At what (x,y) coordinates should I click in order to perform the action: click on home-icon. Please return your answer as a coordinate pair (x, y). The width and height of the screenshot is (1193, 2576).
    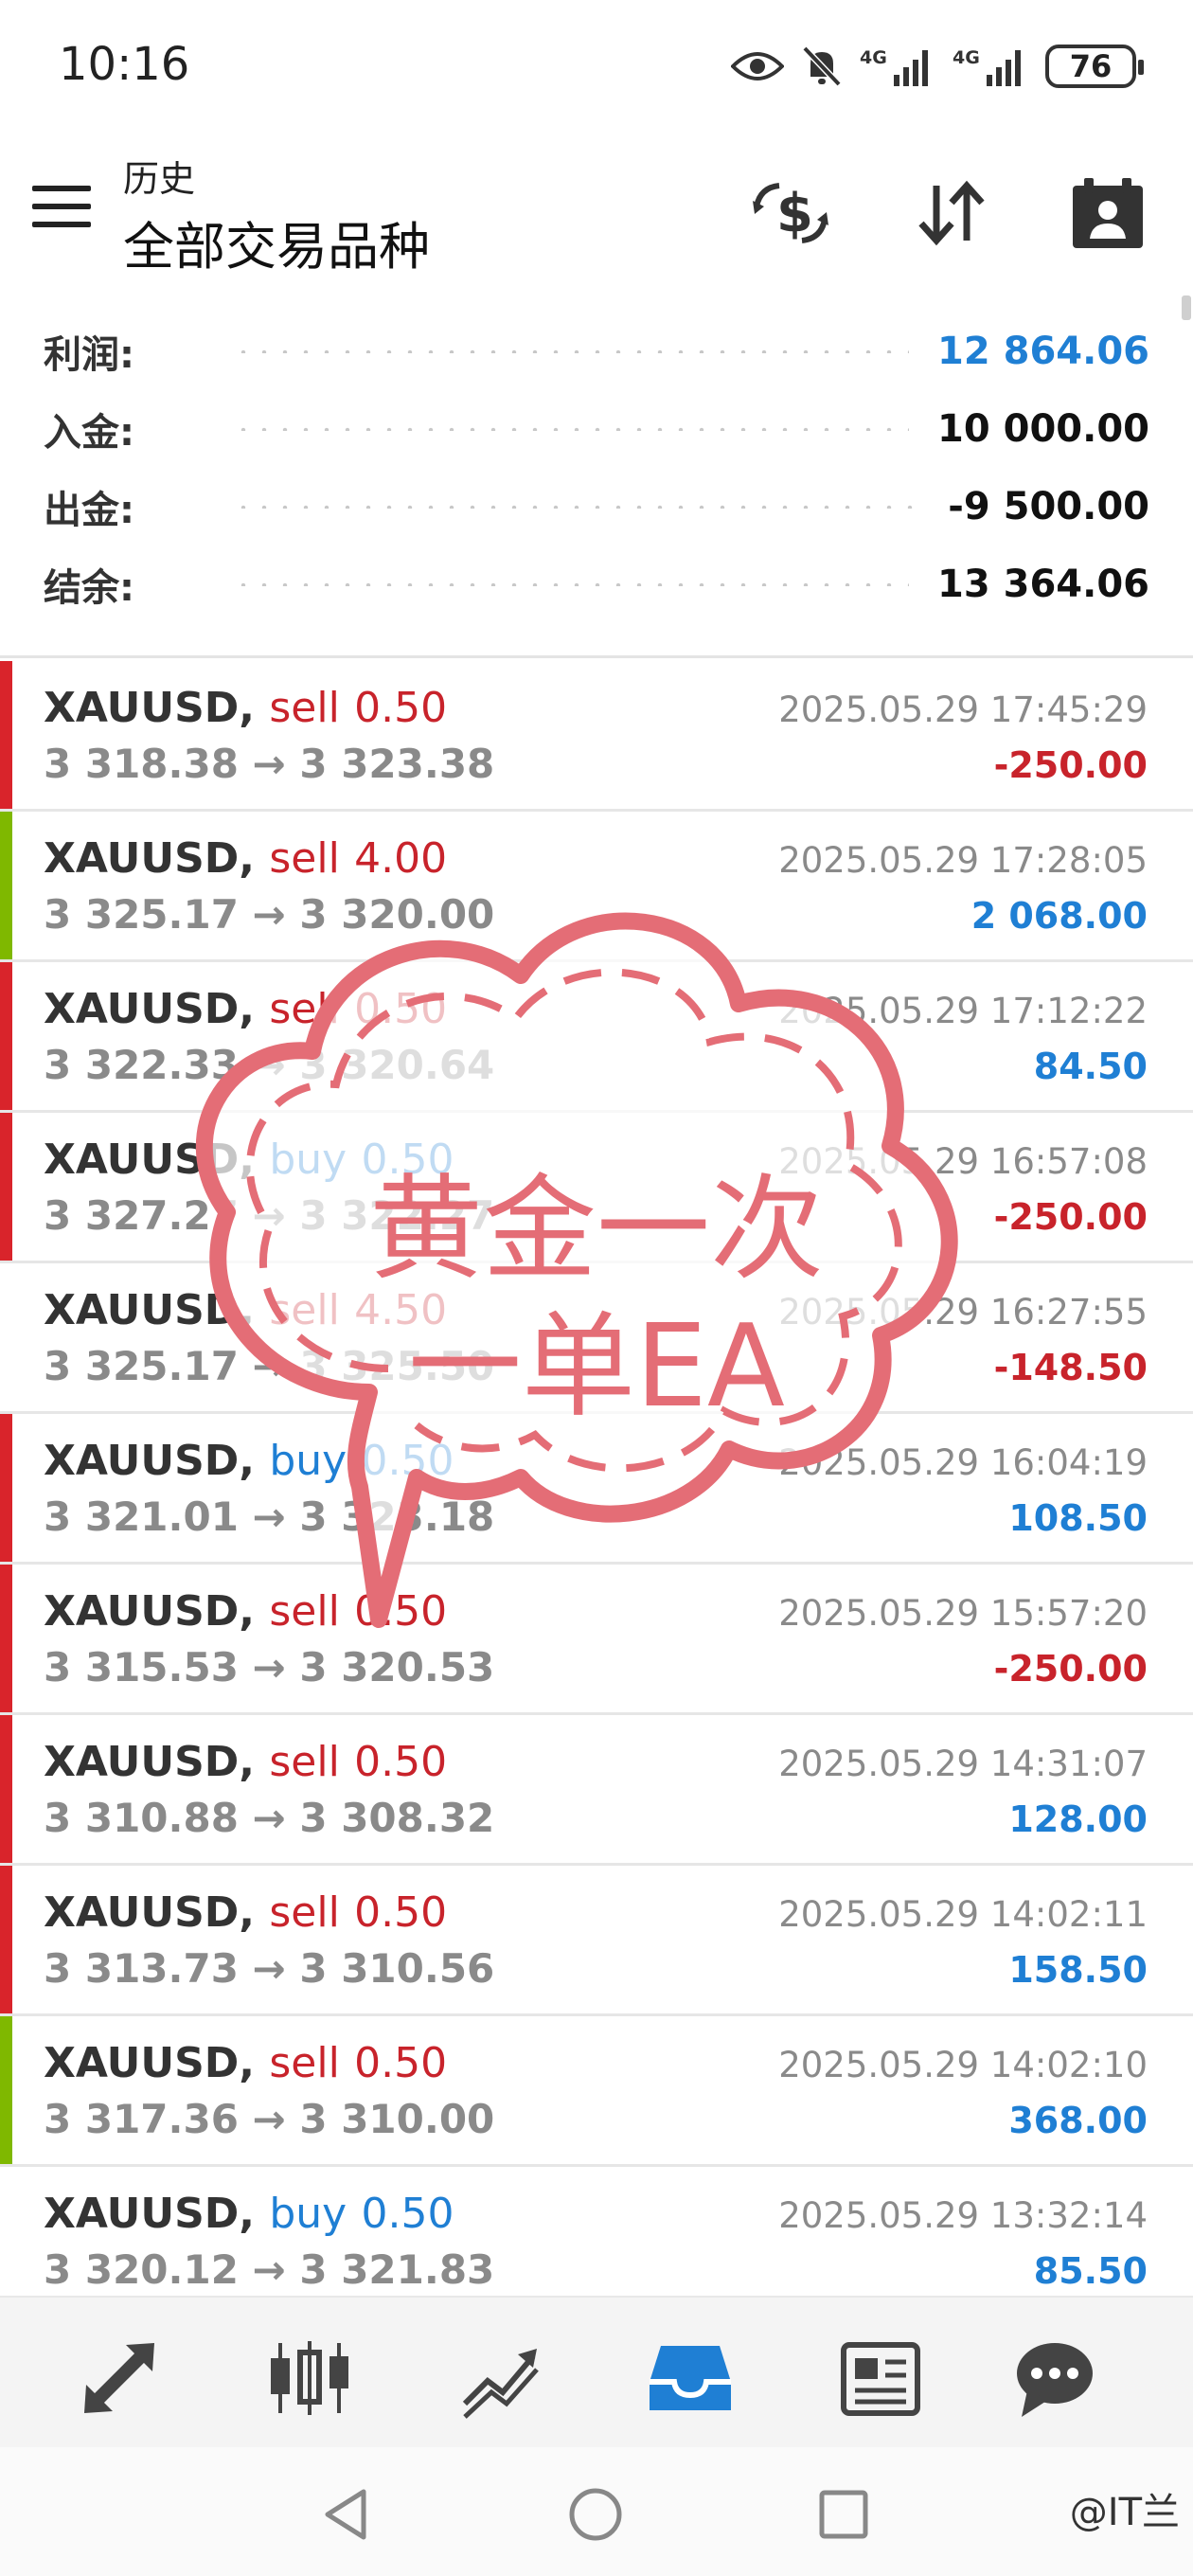
    Looking at the image, I should click on (595, 2514).